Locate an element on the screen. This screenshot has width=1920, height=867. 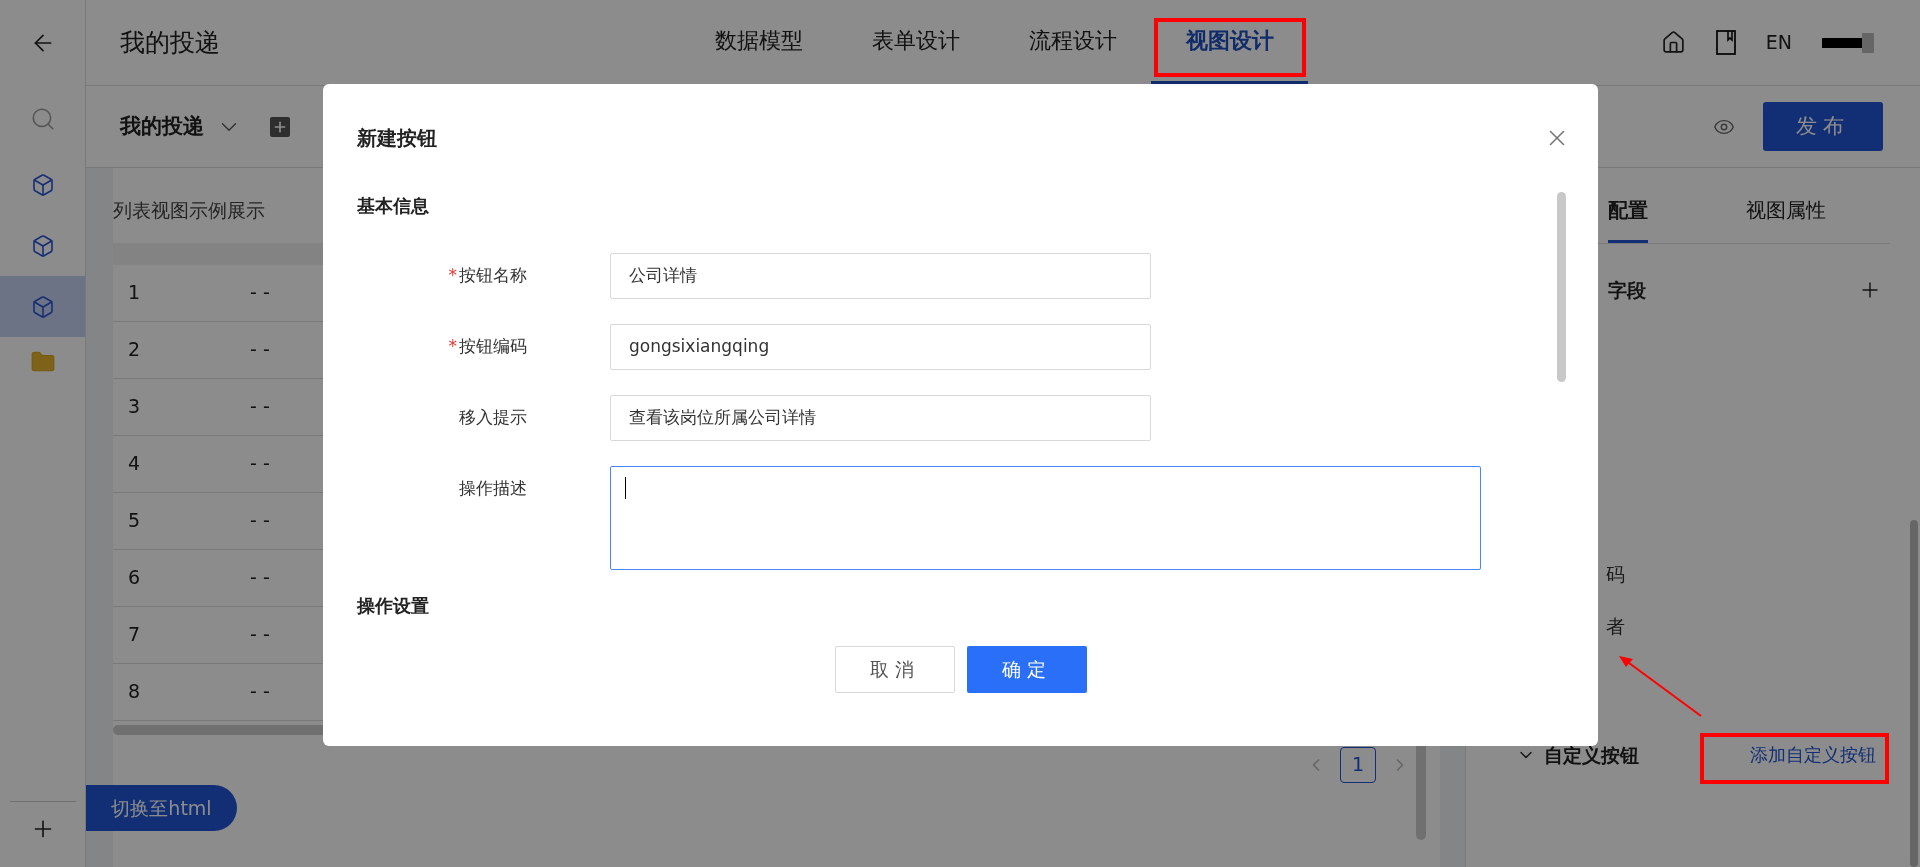
input-field: 公司详情 is located at coordinates (880, 276).